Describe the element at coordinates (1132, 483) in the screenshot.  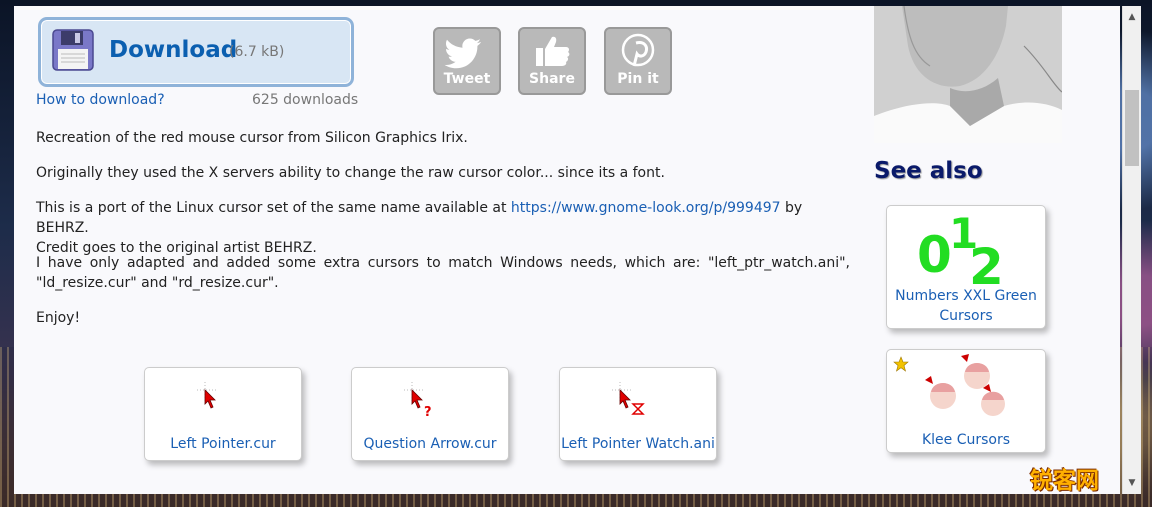
I see `scroll-down-arrow-icon: ▼` at that location.